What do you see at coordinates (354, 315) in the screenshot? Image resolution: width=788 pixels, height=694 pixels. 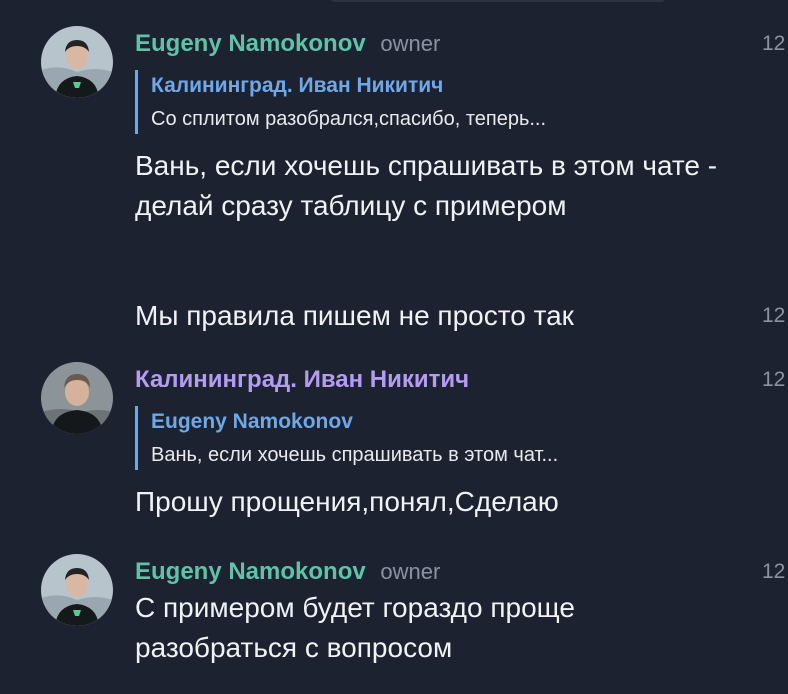 I see `message-text: Мы правила пишем не просто так` at bounding box center [354, 315].